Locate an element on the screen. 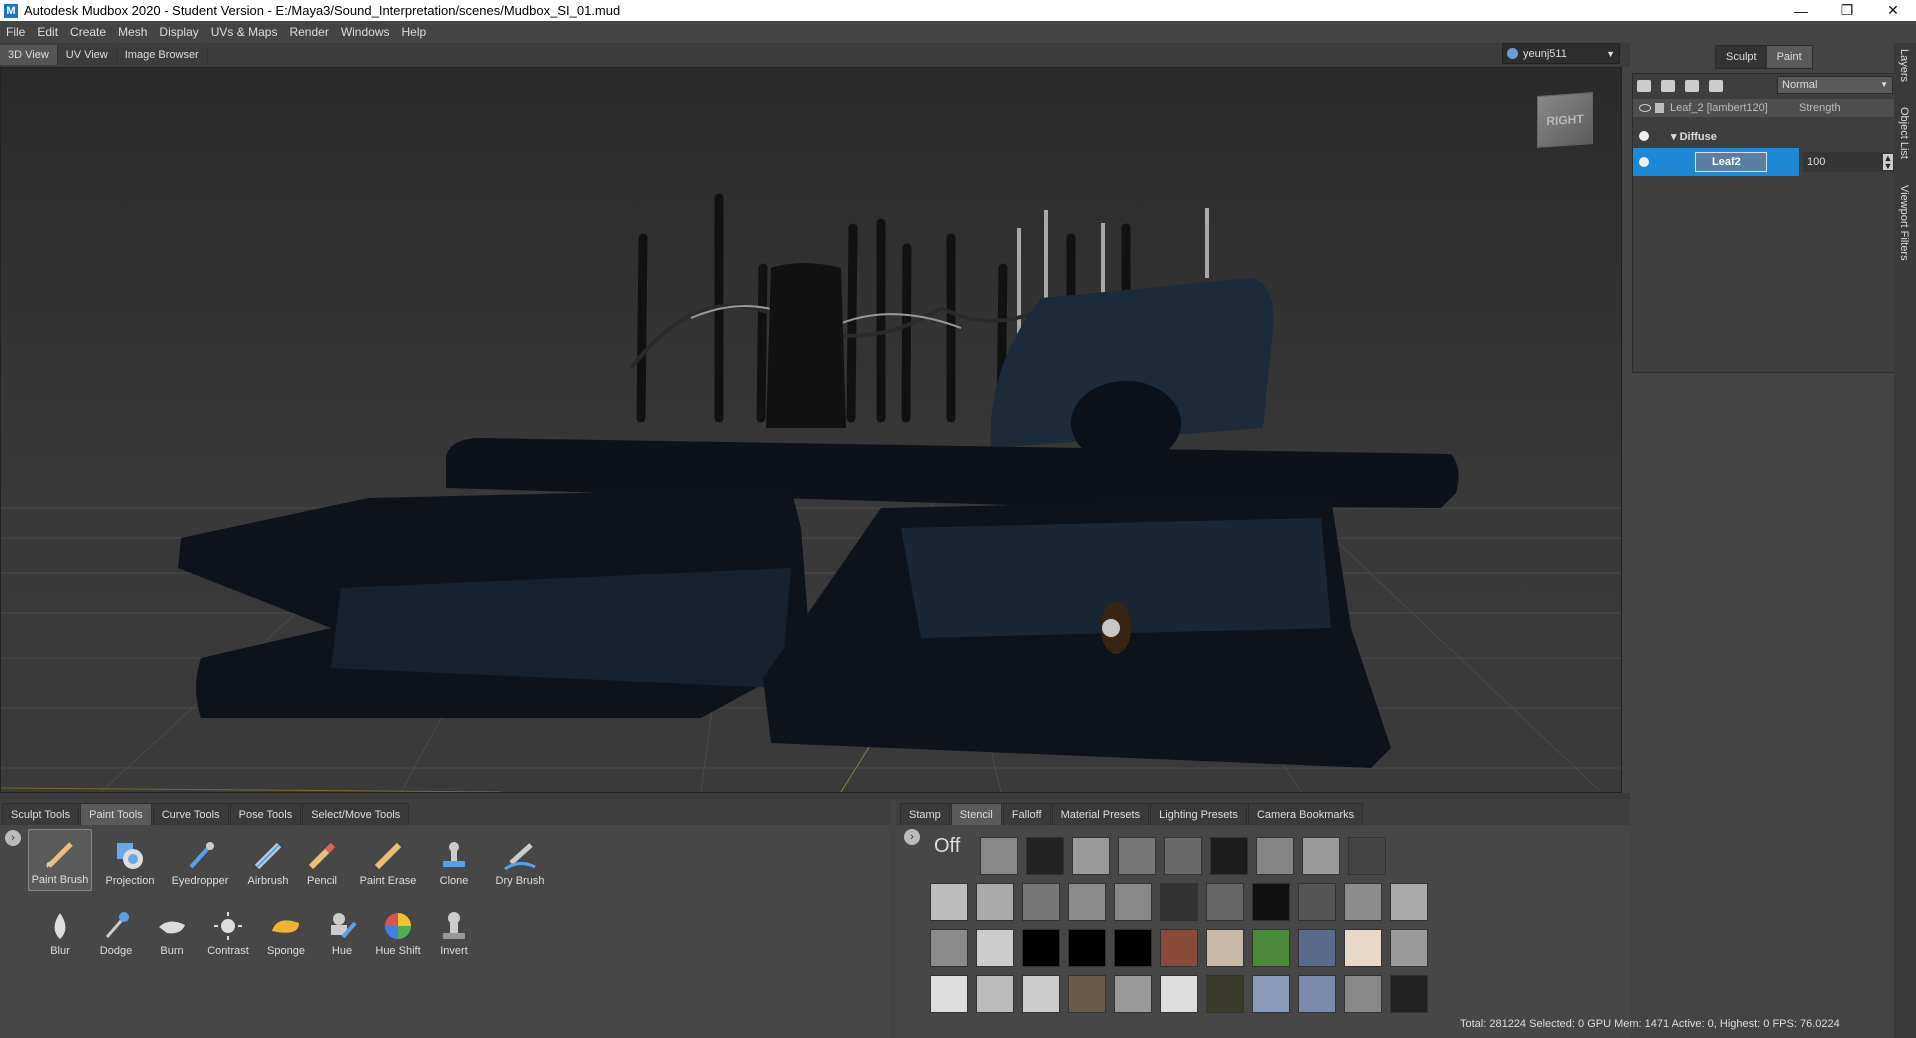 This screenshot has width=1916, height=1038. dodge-tool: Dodge is located at coordinates (116, 930).